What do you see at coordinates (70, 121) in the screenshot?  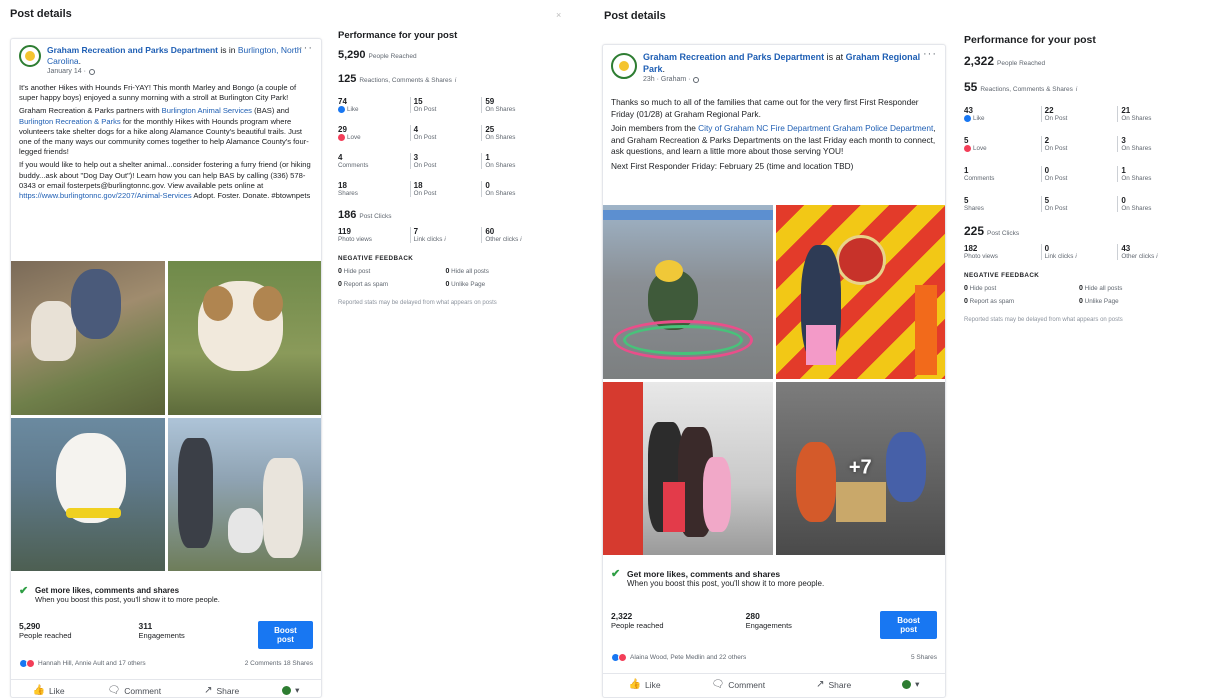 I see `burlington-rec-parks-link: Burlington Recreation & Parks` at bounding box center [70, 121].